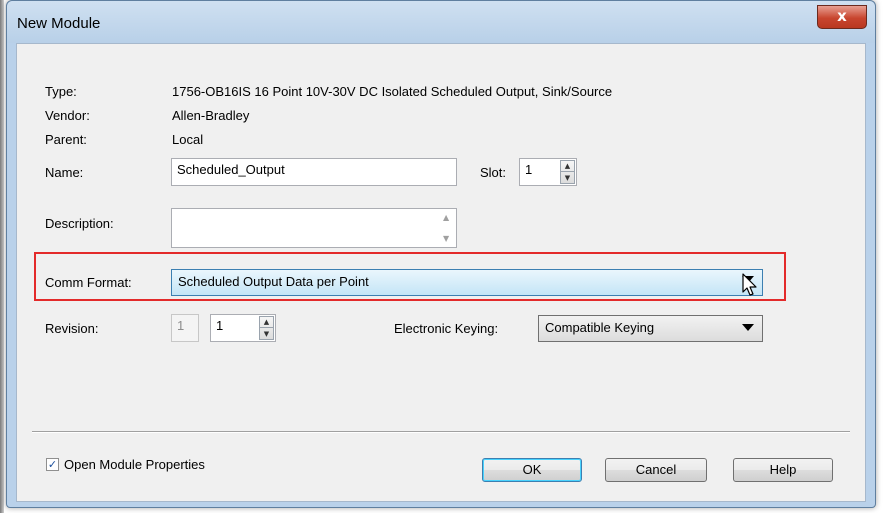 Image resolution: width=888 pixels, height=513 pixels. I want to click on comm-format-dropdown: Scheduled Output Data per Point, so click(467, 282).